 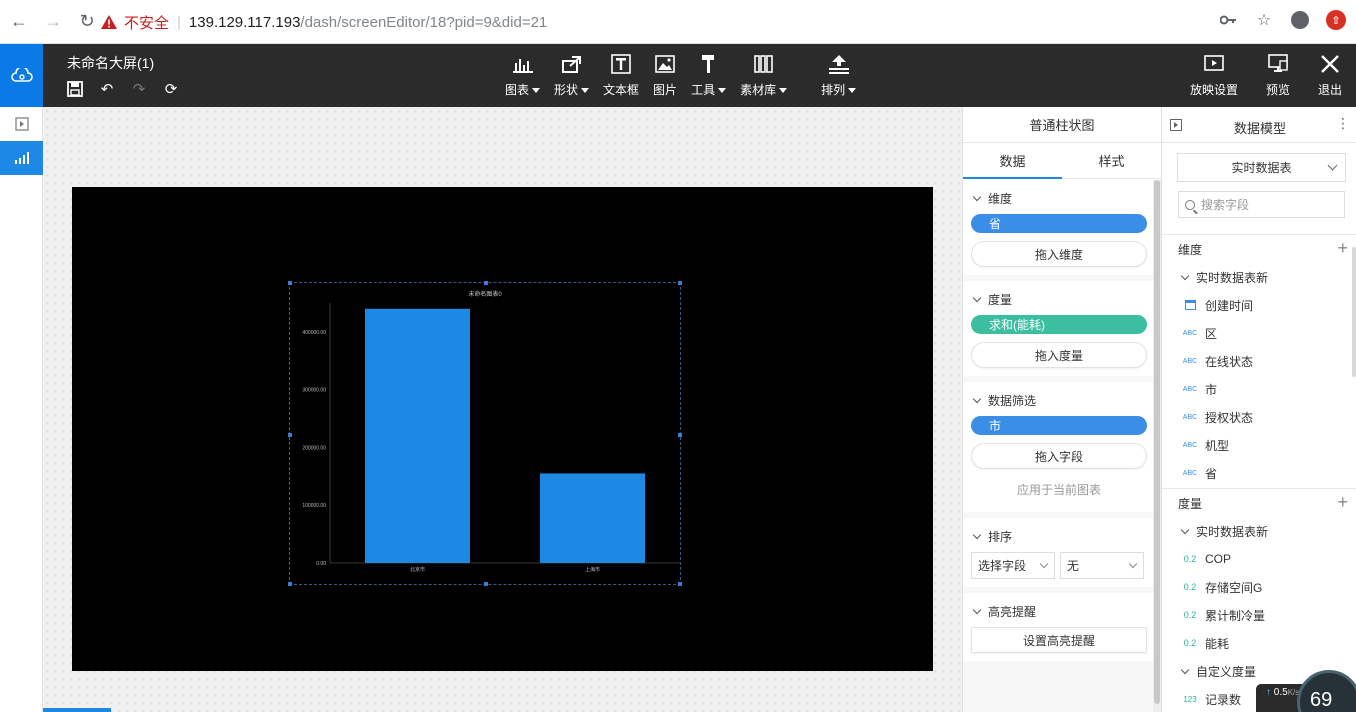 I want to click on field-search-input: 搜索字段, so click(x=1261, y=204).